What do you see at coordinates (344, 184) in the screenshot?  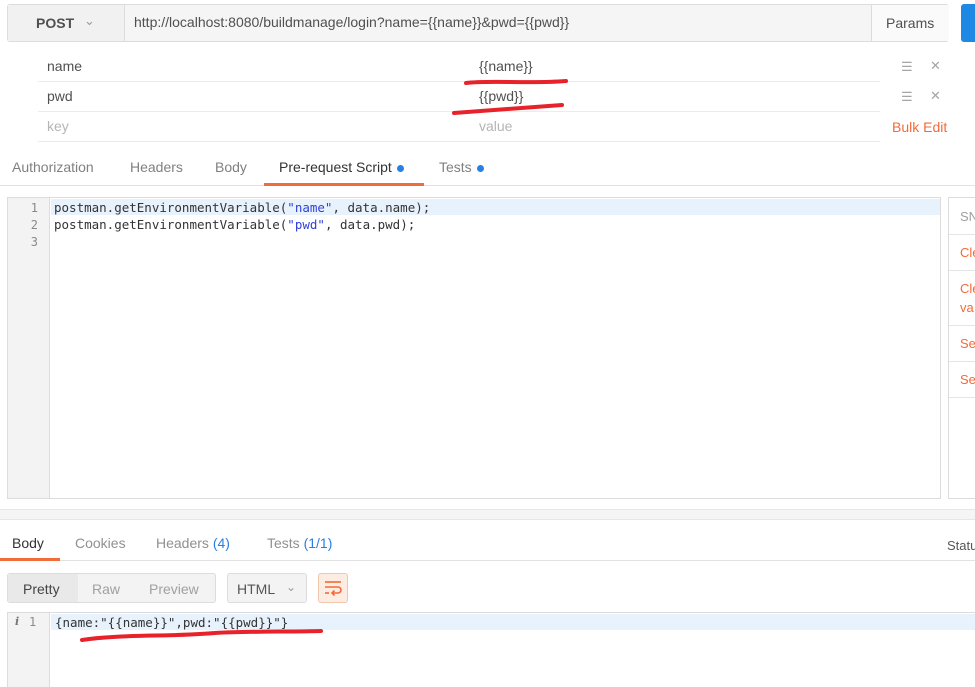 I see `active-tab-indicator` at bounding box center [344, 184].